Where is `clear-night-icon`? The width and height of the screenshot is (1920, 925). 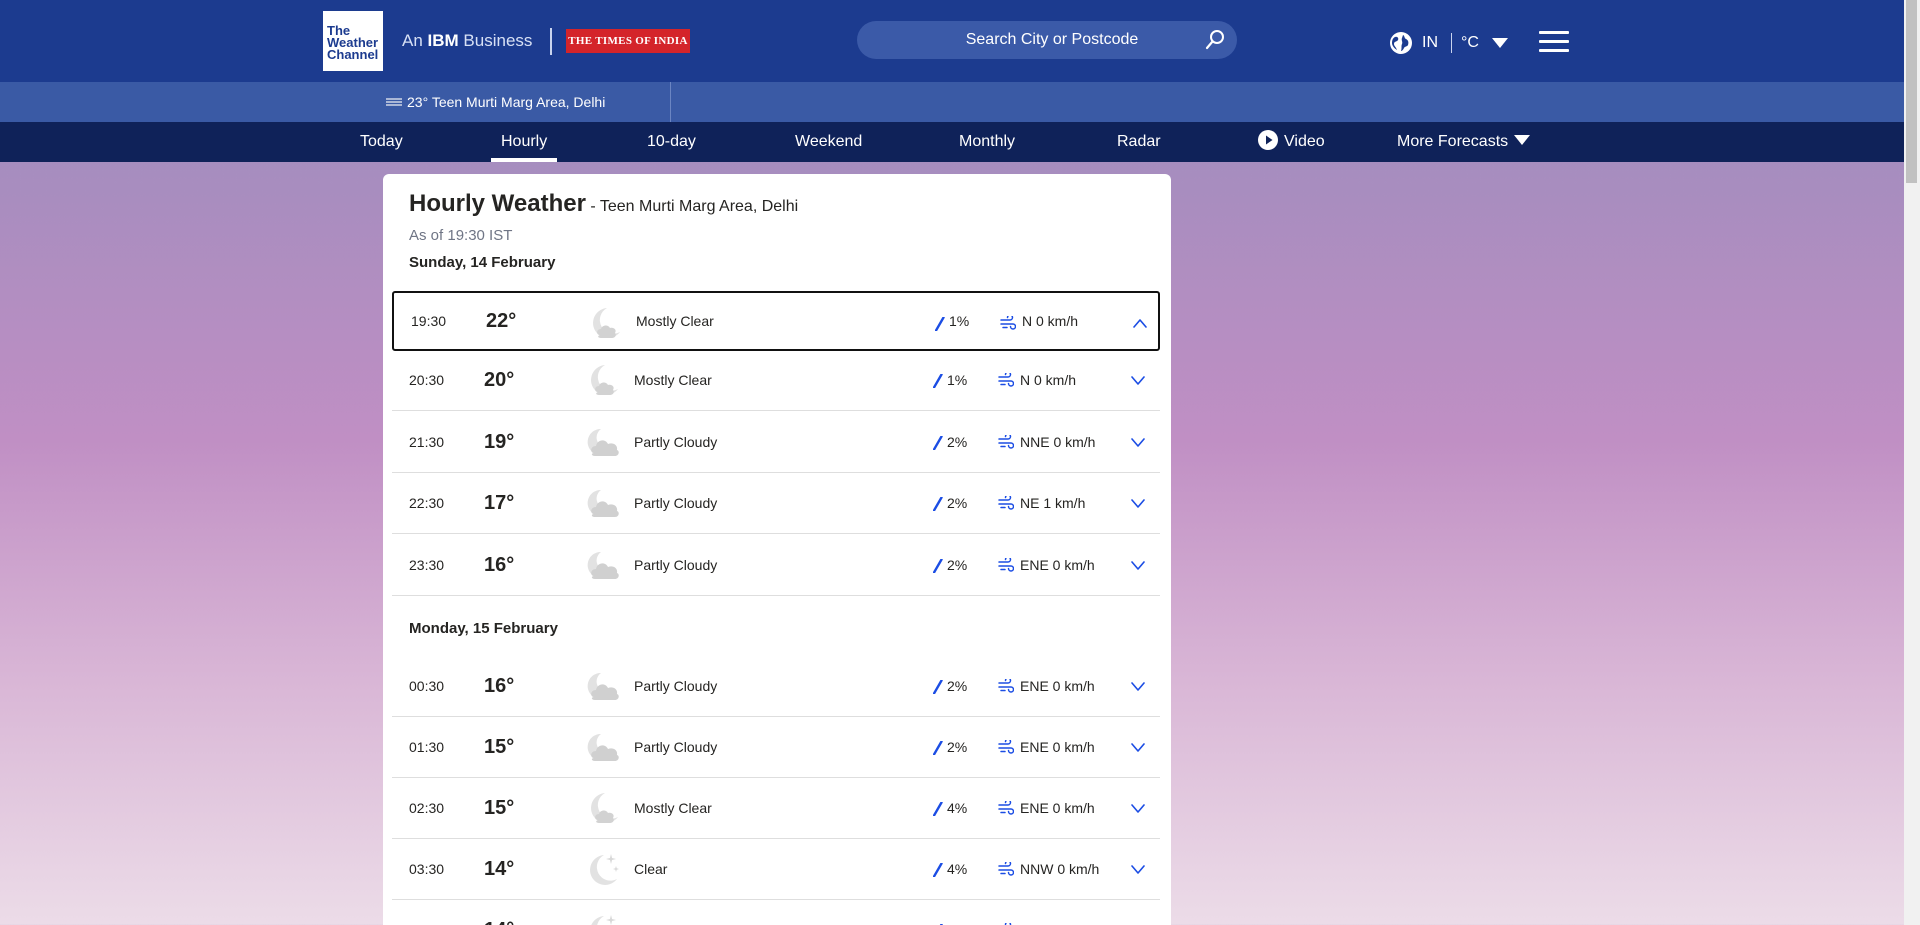 clear-night-icon is located at coordinates (603, 920).